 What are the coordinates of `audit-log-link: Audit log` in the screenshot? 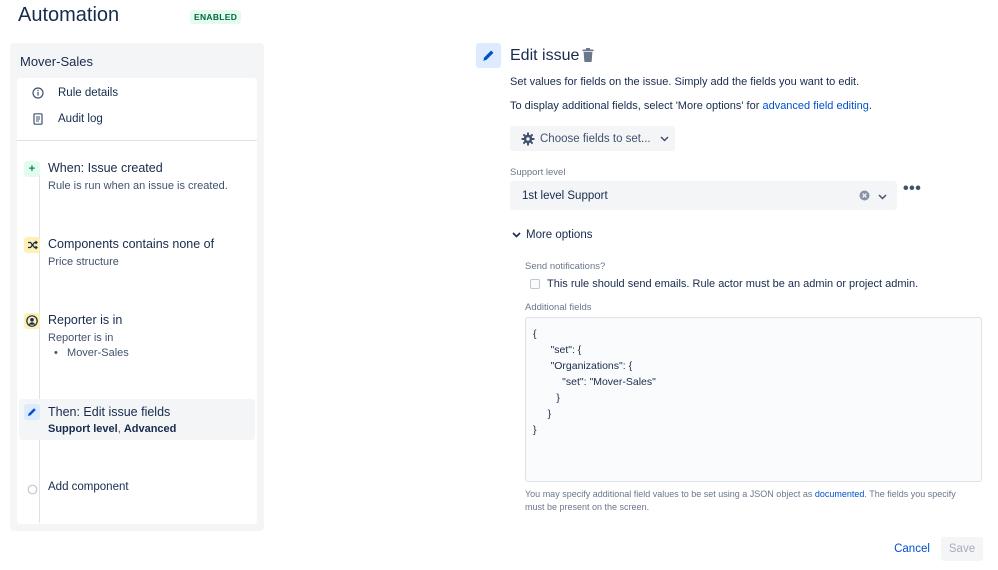 It's located at (66, 119).